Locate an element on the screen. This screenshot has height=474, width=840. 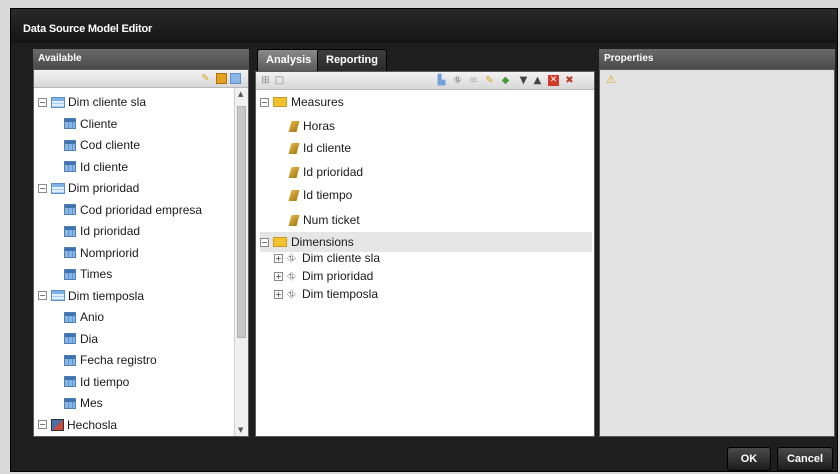
column-item: Fecha registro is located at coordinates (110, 360).